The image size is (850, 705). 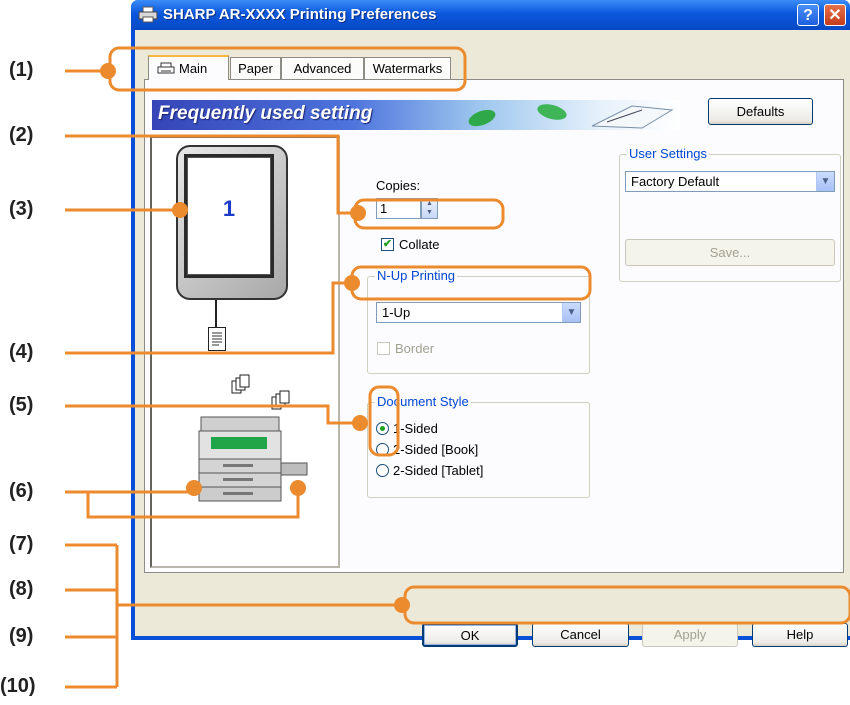 What do you see at coordinates (21, 636) in the screenshot?
I see `callout-9: (9)` at bounding box center [21, 636].